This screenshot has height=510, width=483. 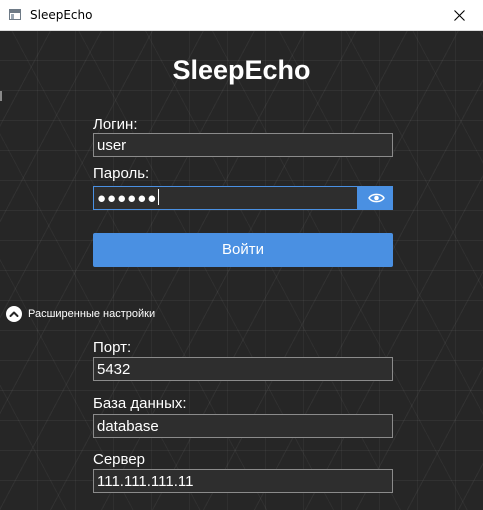 I want to click on server-input: 111.111.111.11, so click(x=243, y=481).